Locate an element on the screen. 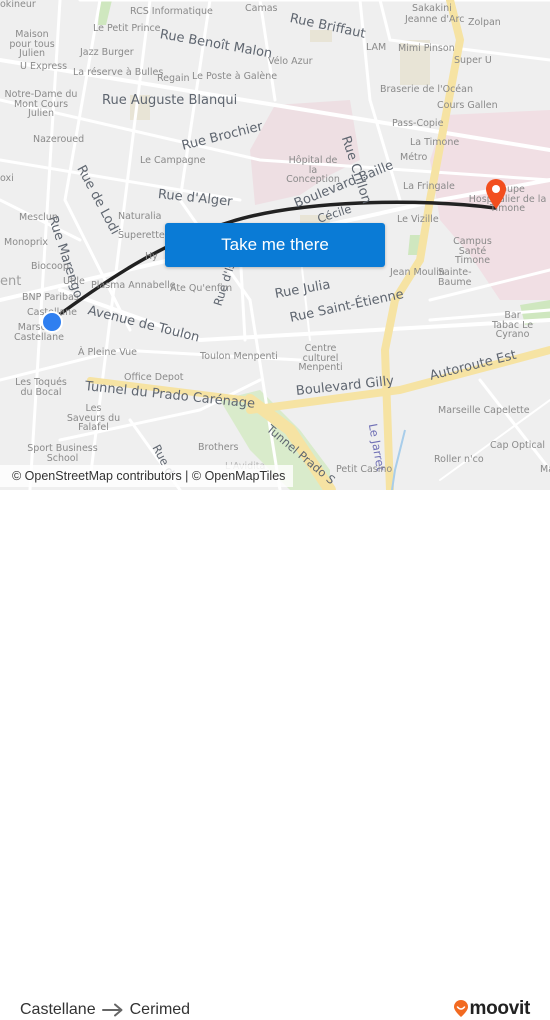  river is located at coordinates (398, 459).